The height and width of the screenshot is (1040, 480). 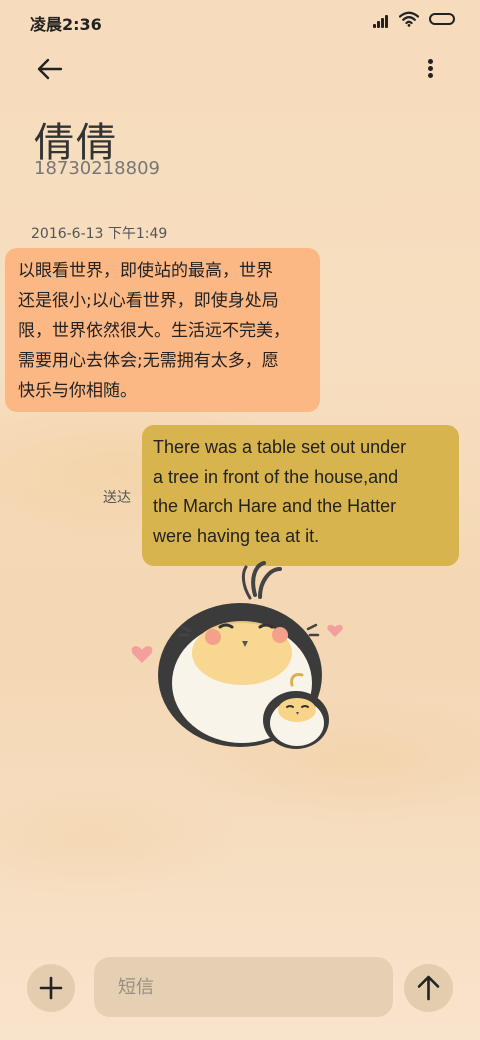 I want to click on message-line: 还是很小;以心看世界，即使身处局, so click(x=148, y=301).